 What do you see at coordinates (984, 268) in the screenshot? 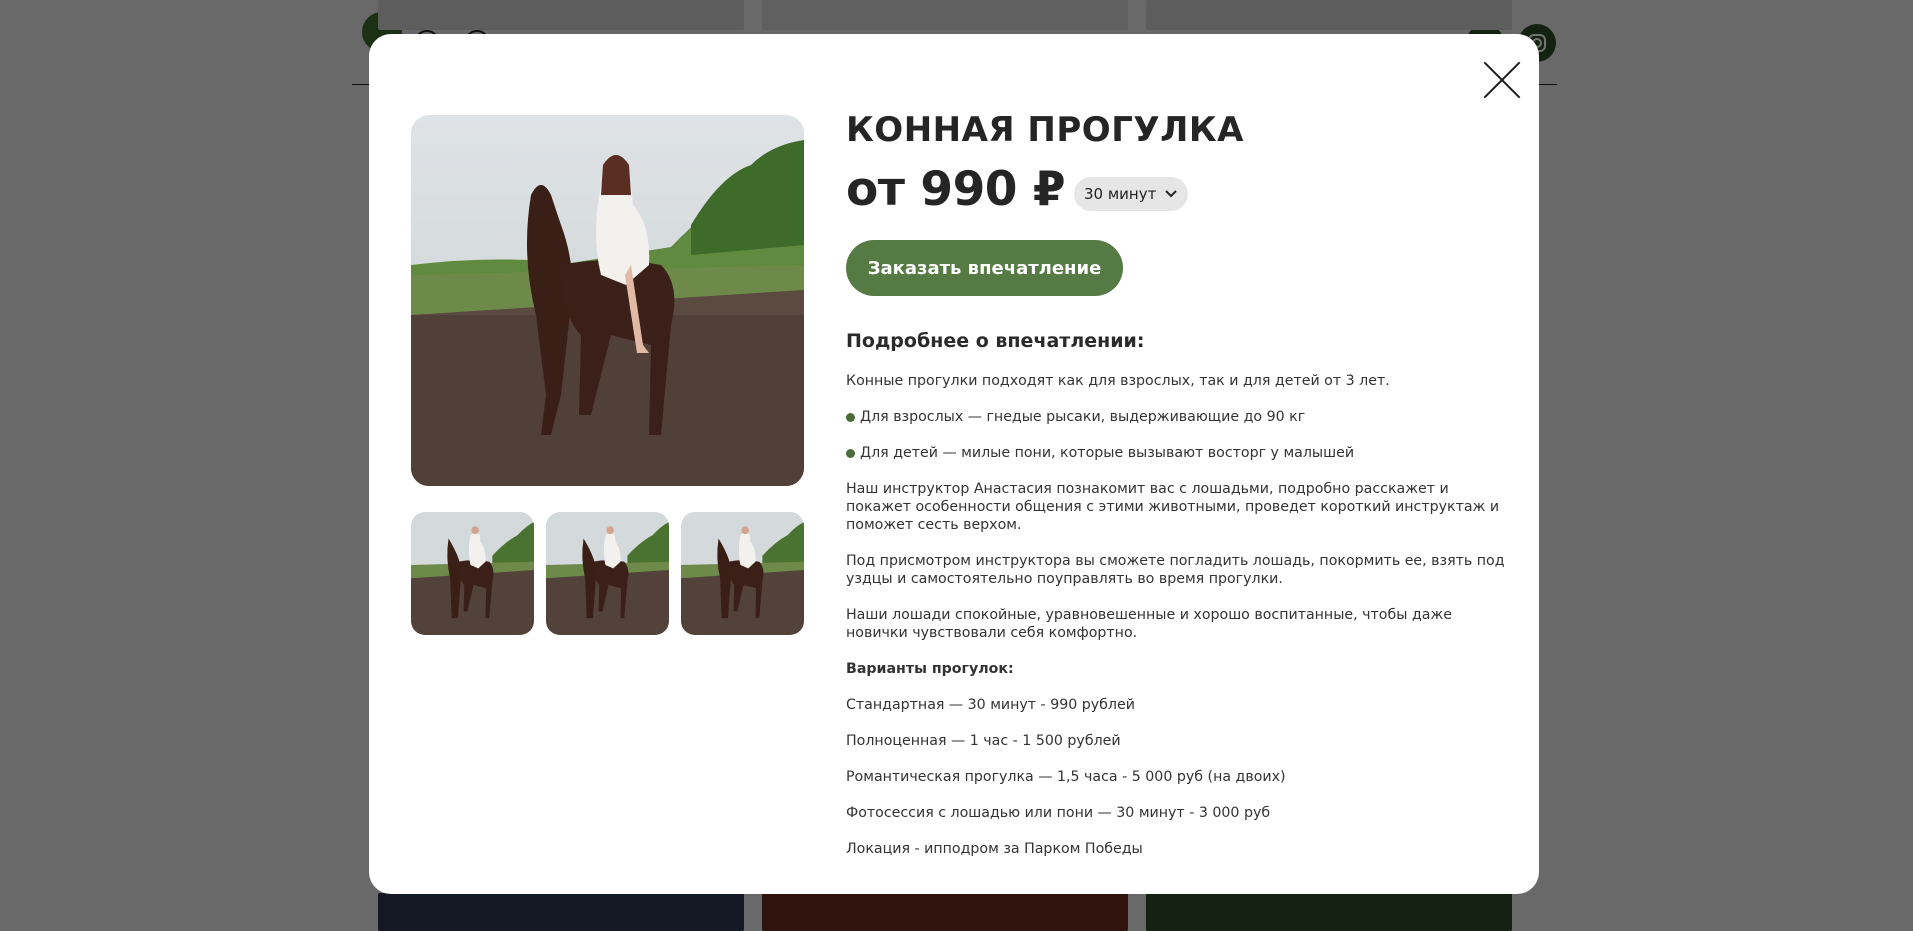
I see `order-button: Заказать впечатление` at bounding box center [984, 268].